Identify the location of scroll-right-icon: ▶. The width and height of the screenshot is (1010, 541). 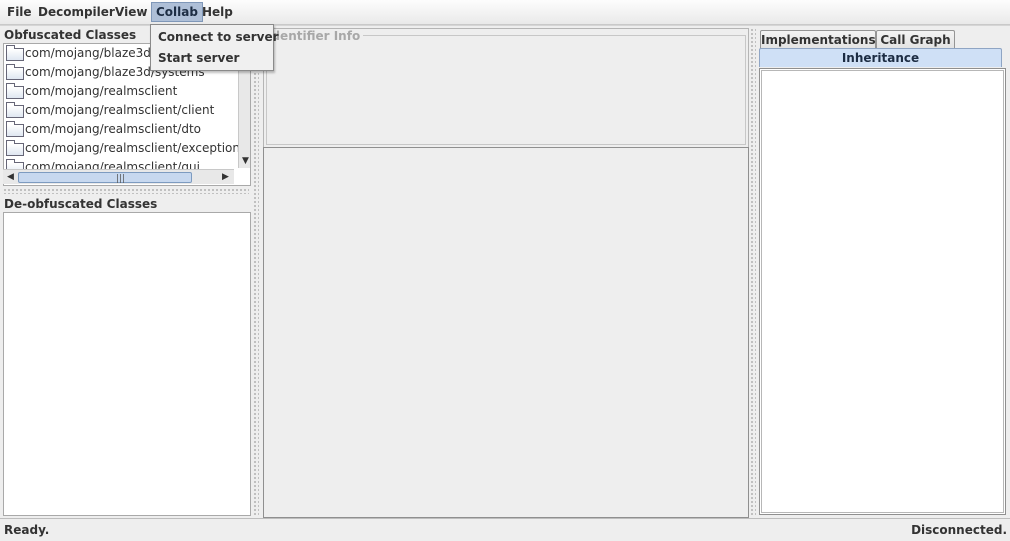
(225, 177).